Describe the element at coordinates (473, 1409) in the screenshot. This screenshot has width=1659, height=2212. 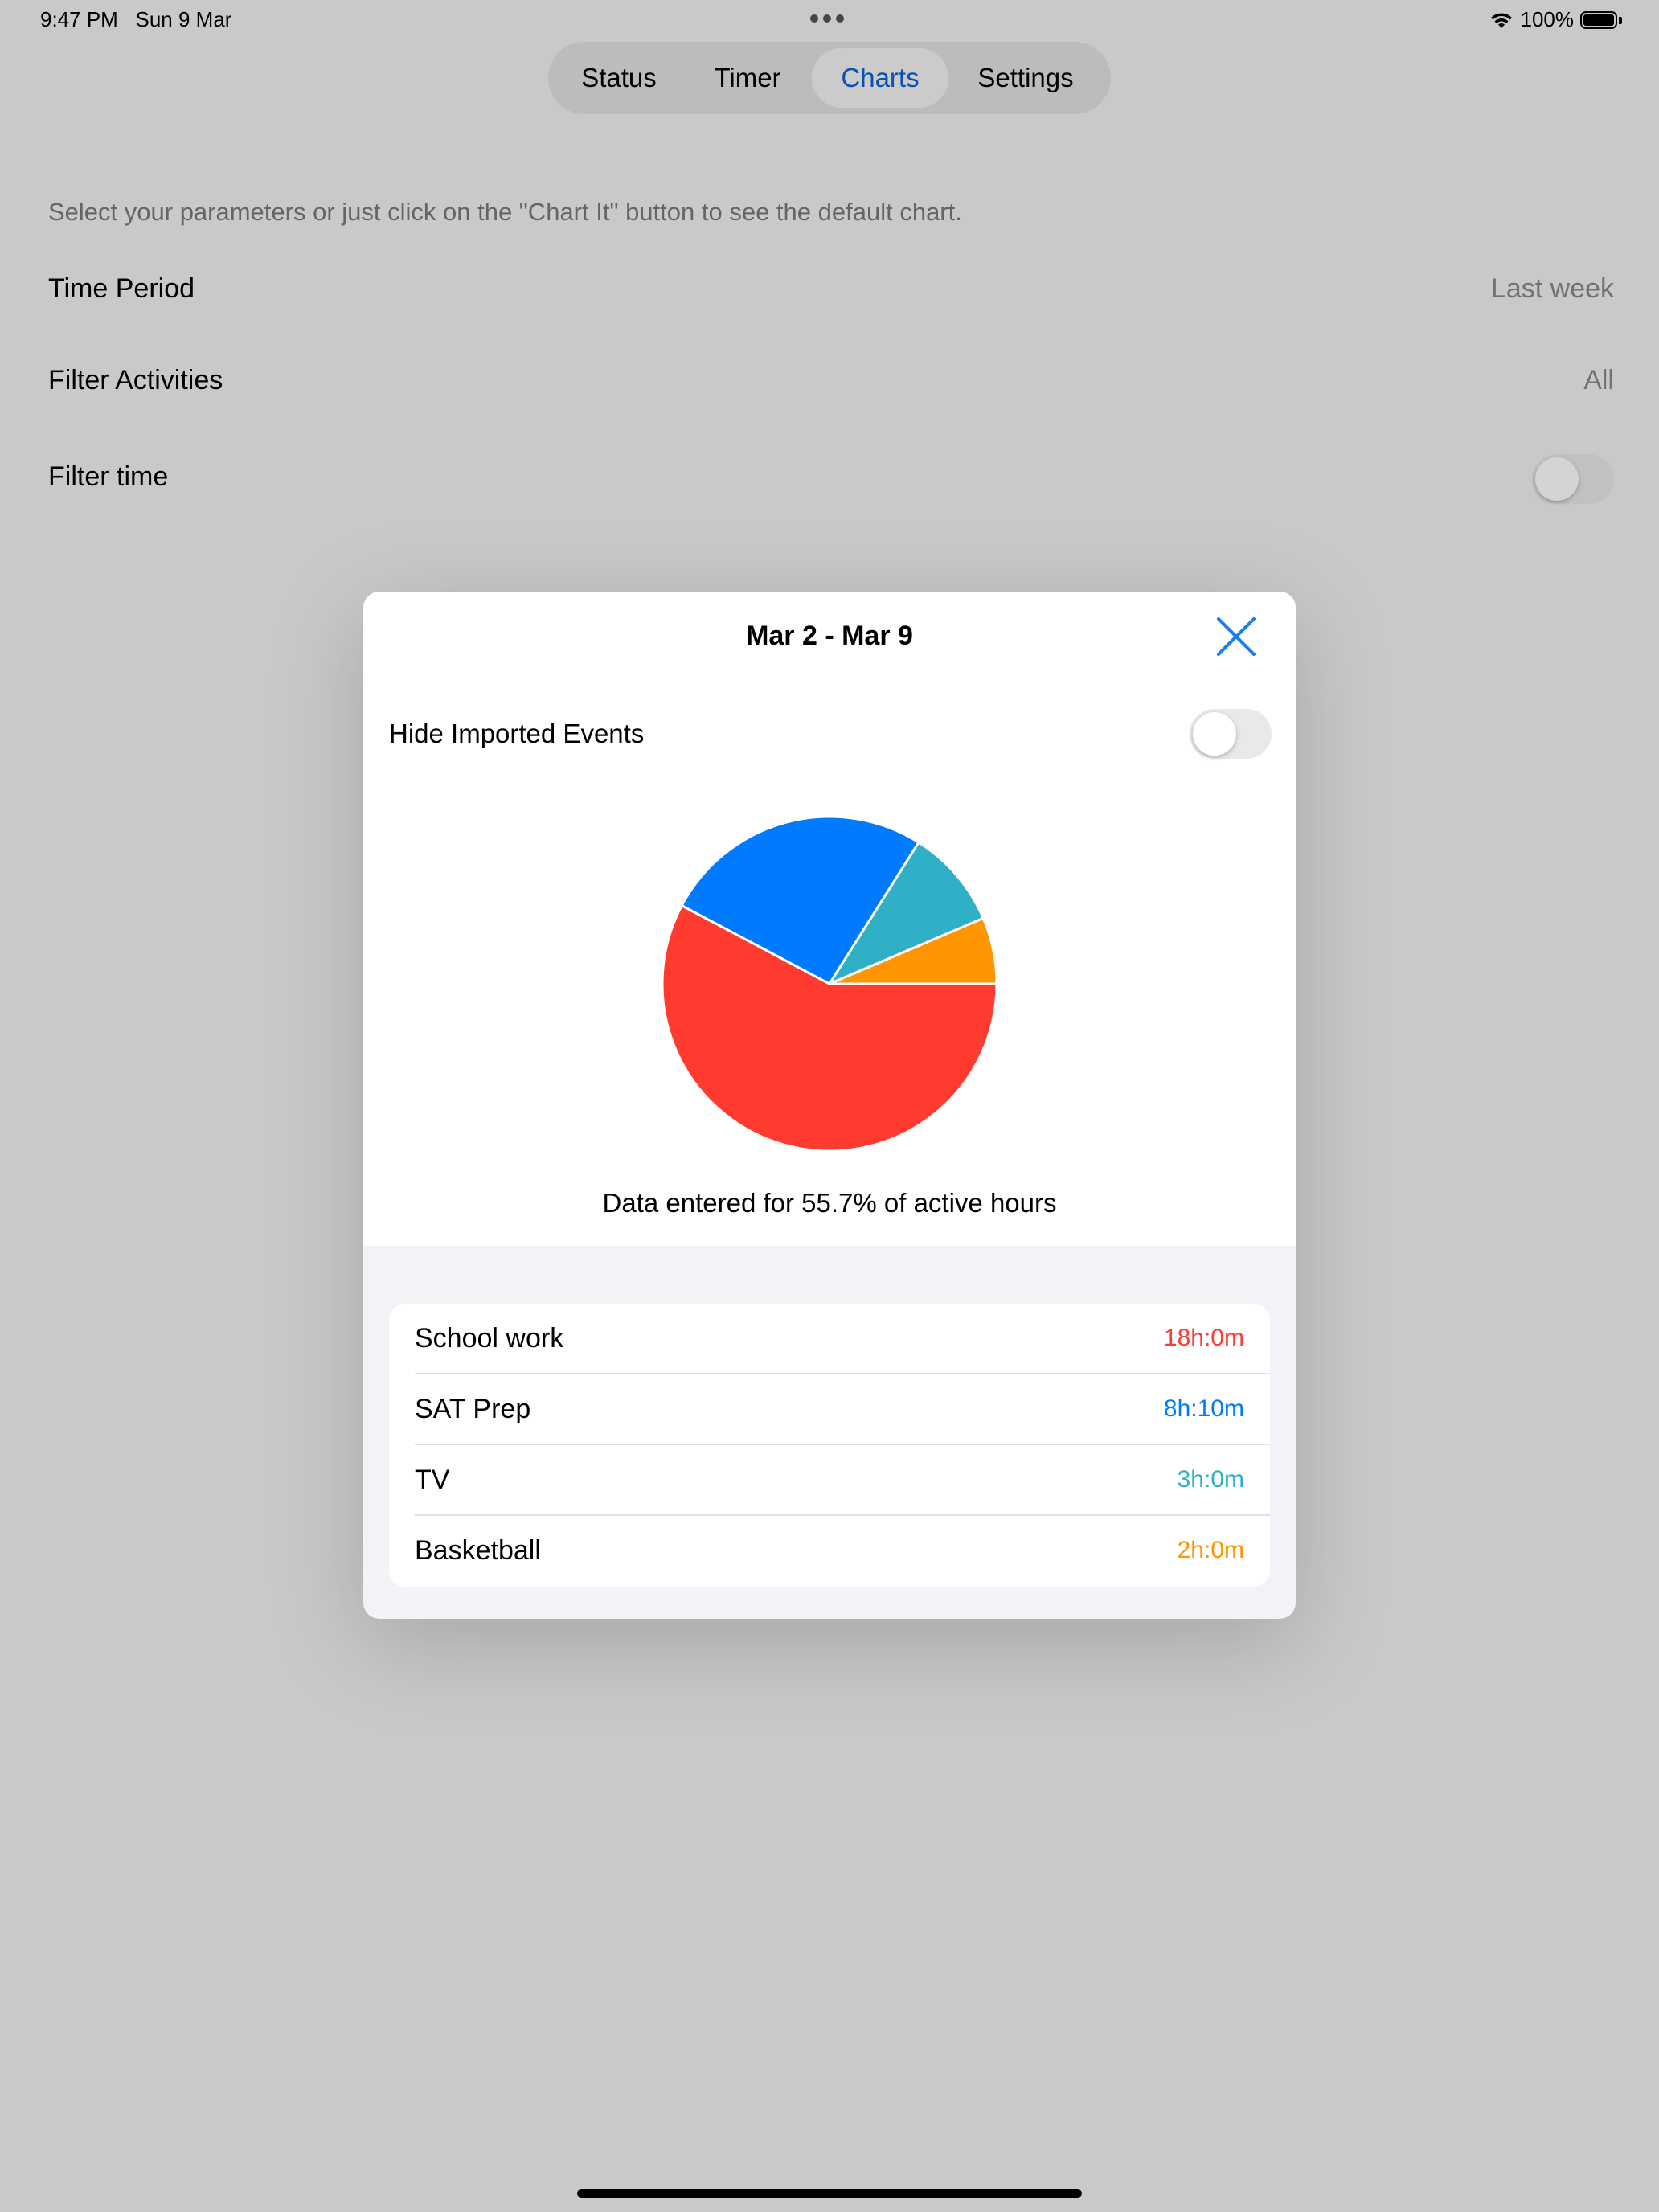
I see `activity-name: SAT Prep` at that location.